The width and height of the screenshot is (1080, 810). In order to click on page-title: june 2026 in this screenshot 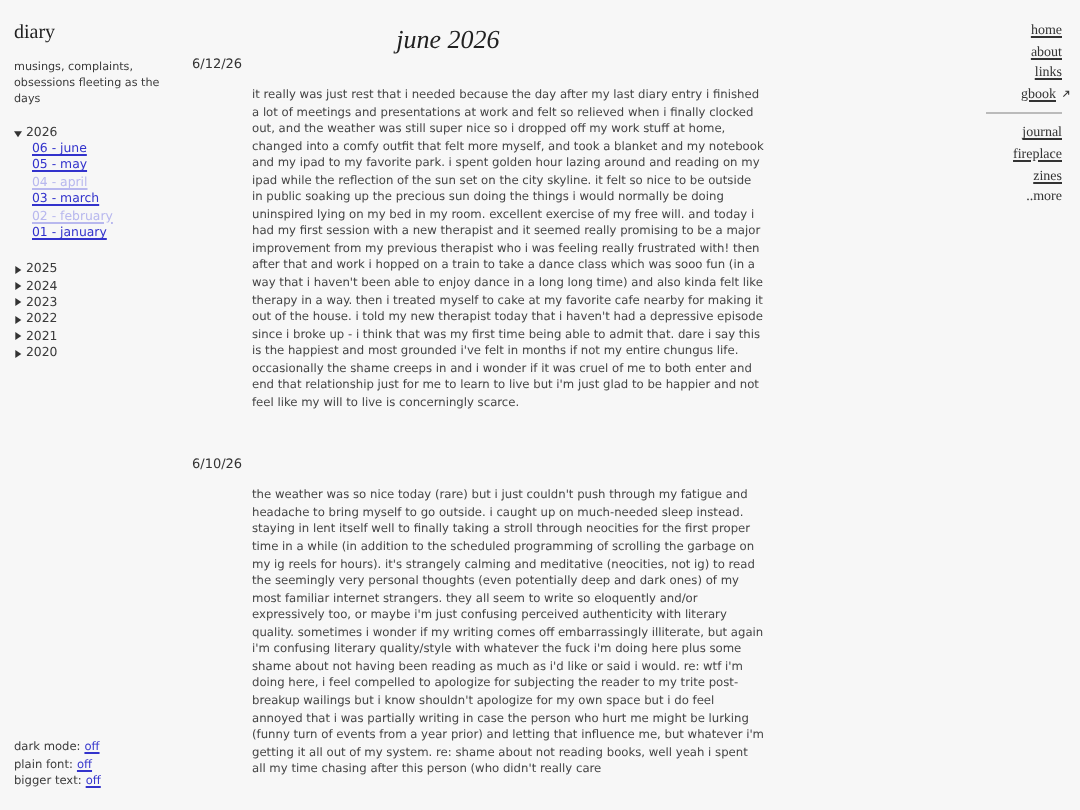, I will do `click(446, 40)`.